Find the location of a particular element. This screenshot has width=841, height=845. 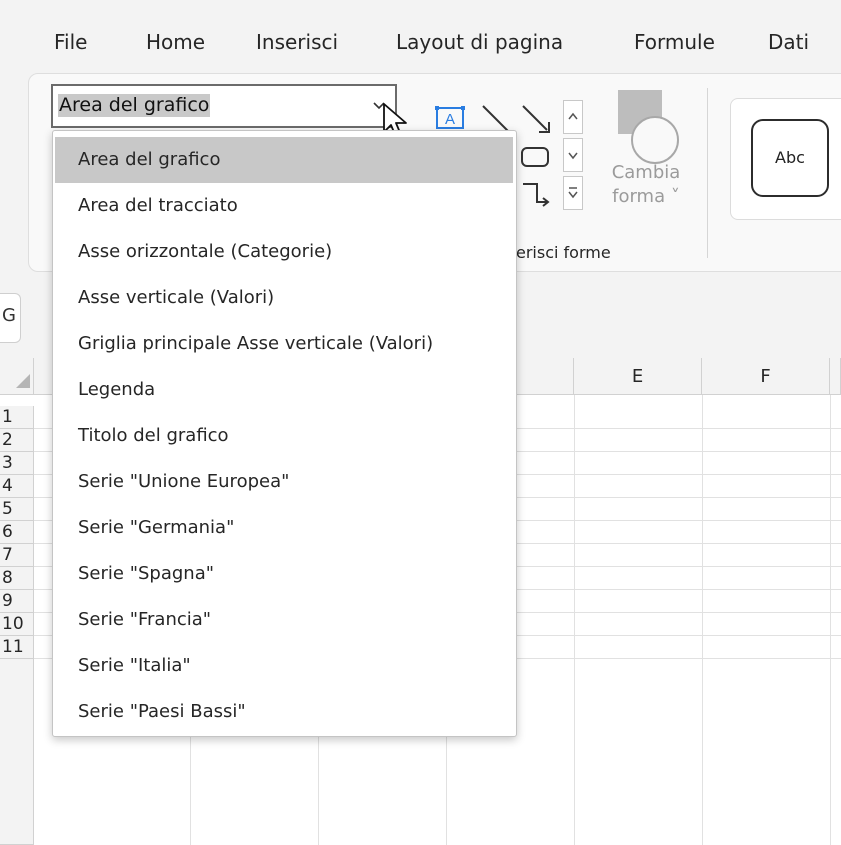

select-all-triangle-icon is located at coordinates (23, 381).